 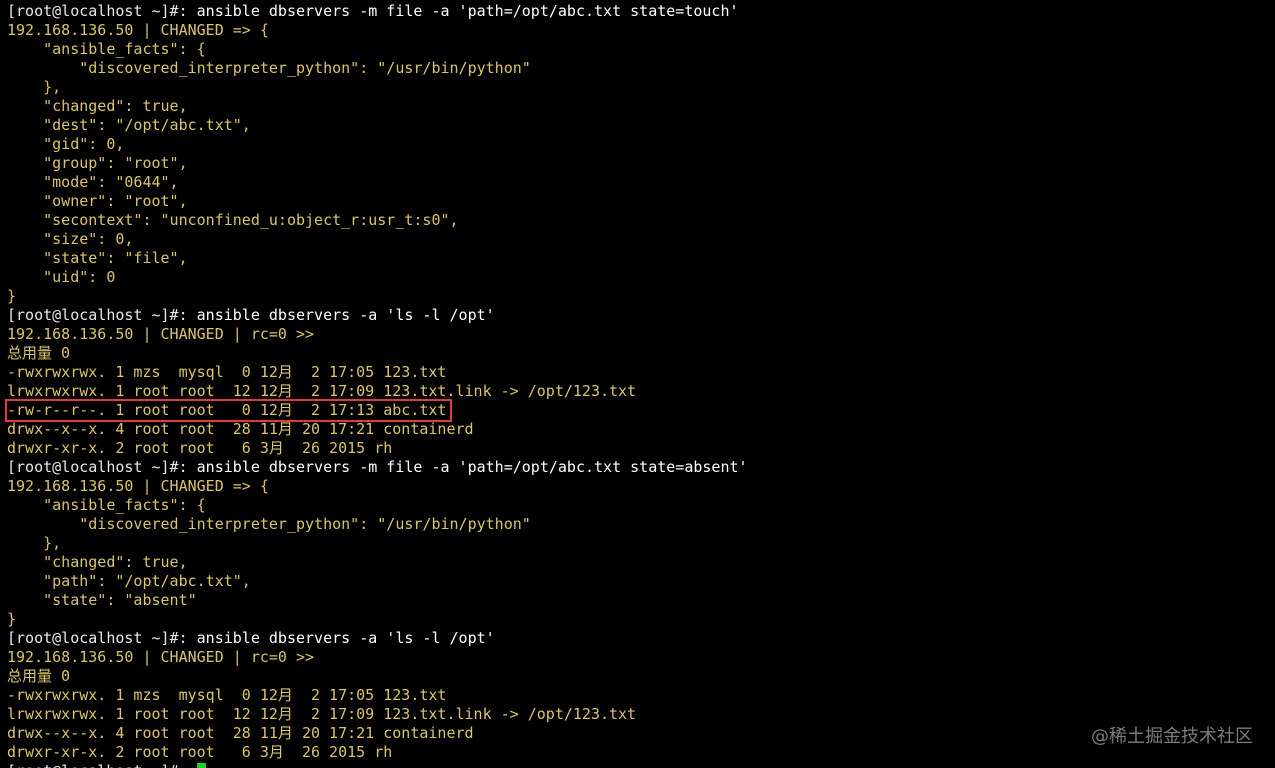 What do you see at coordinates (66, 144) in the screenshot?
I see `output-text: "gid": 0,` at bounding box center [66, 144].